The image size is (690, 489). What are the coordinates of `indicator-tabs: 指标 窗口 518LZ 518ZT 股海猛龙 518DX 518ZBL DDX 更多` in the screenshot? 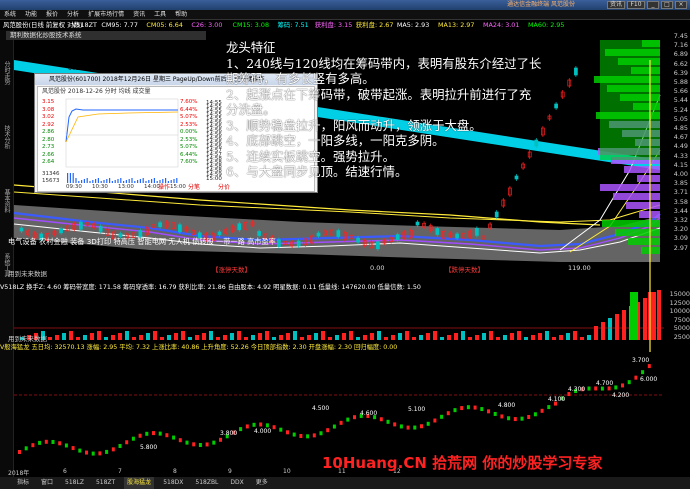 It's located at (142, 483).